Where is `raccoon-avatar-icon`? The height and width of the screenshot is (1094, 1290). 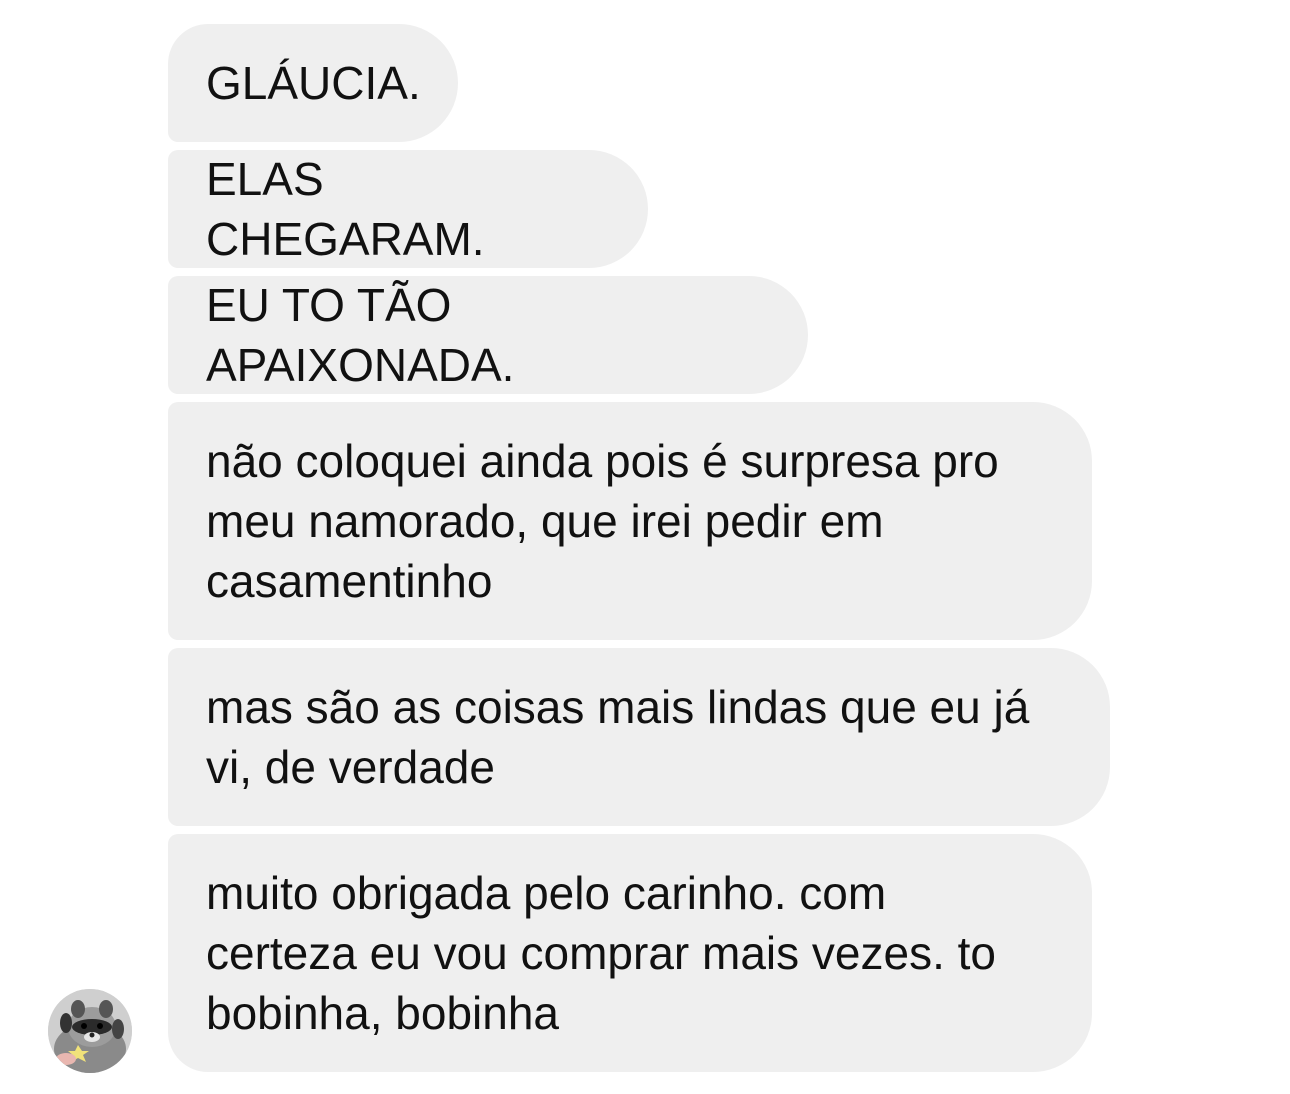
raccoon-avatar-icon is located at coordinates (90, 1031).